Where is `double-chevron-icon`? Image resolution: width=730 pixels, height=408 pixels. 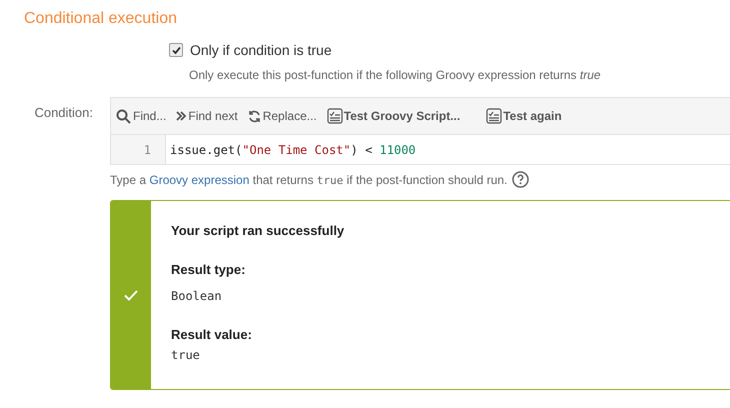
double-chevron-icon is located at coordinates (181, 116).